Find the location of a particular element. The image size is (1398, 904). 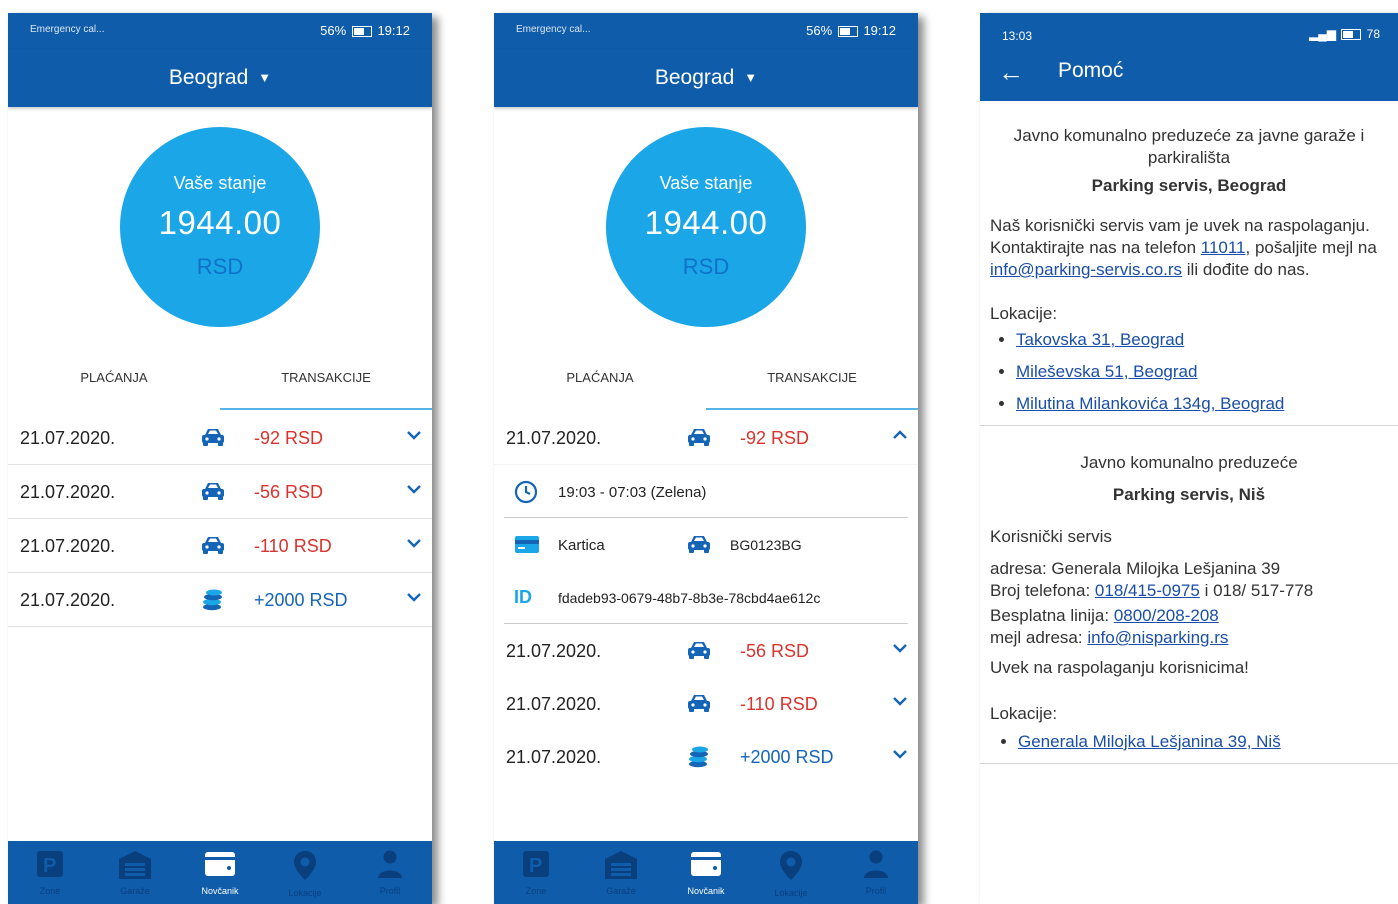

location-link: Generala Milojka Lešjanina 39, Niš is located at coordinates (1149, 741).